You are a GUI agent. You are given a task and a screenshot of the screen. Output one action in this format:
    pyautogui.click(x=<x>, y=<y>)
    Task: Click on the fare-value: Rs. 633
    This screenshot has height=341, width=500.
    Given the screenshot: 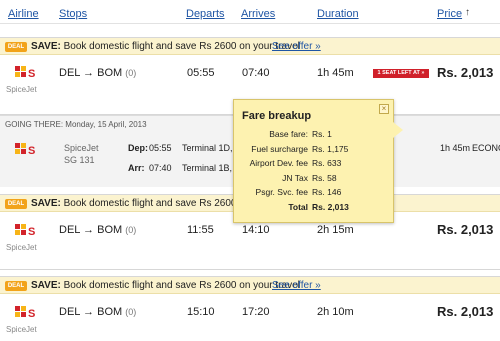 What is the action you would take?
    pyautogui.click(x=327, y=163)
    